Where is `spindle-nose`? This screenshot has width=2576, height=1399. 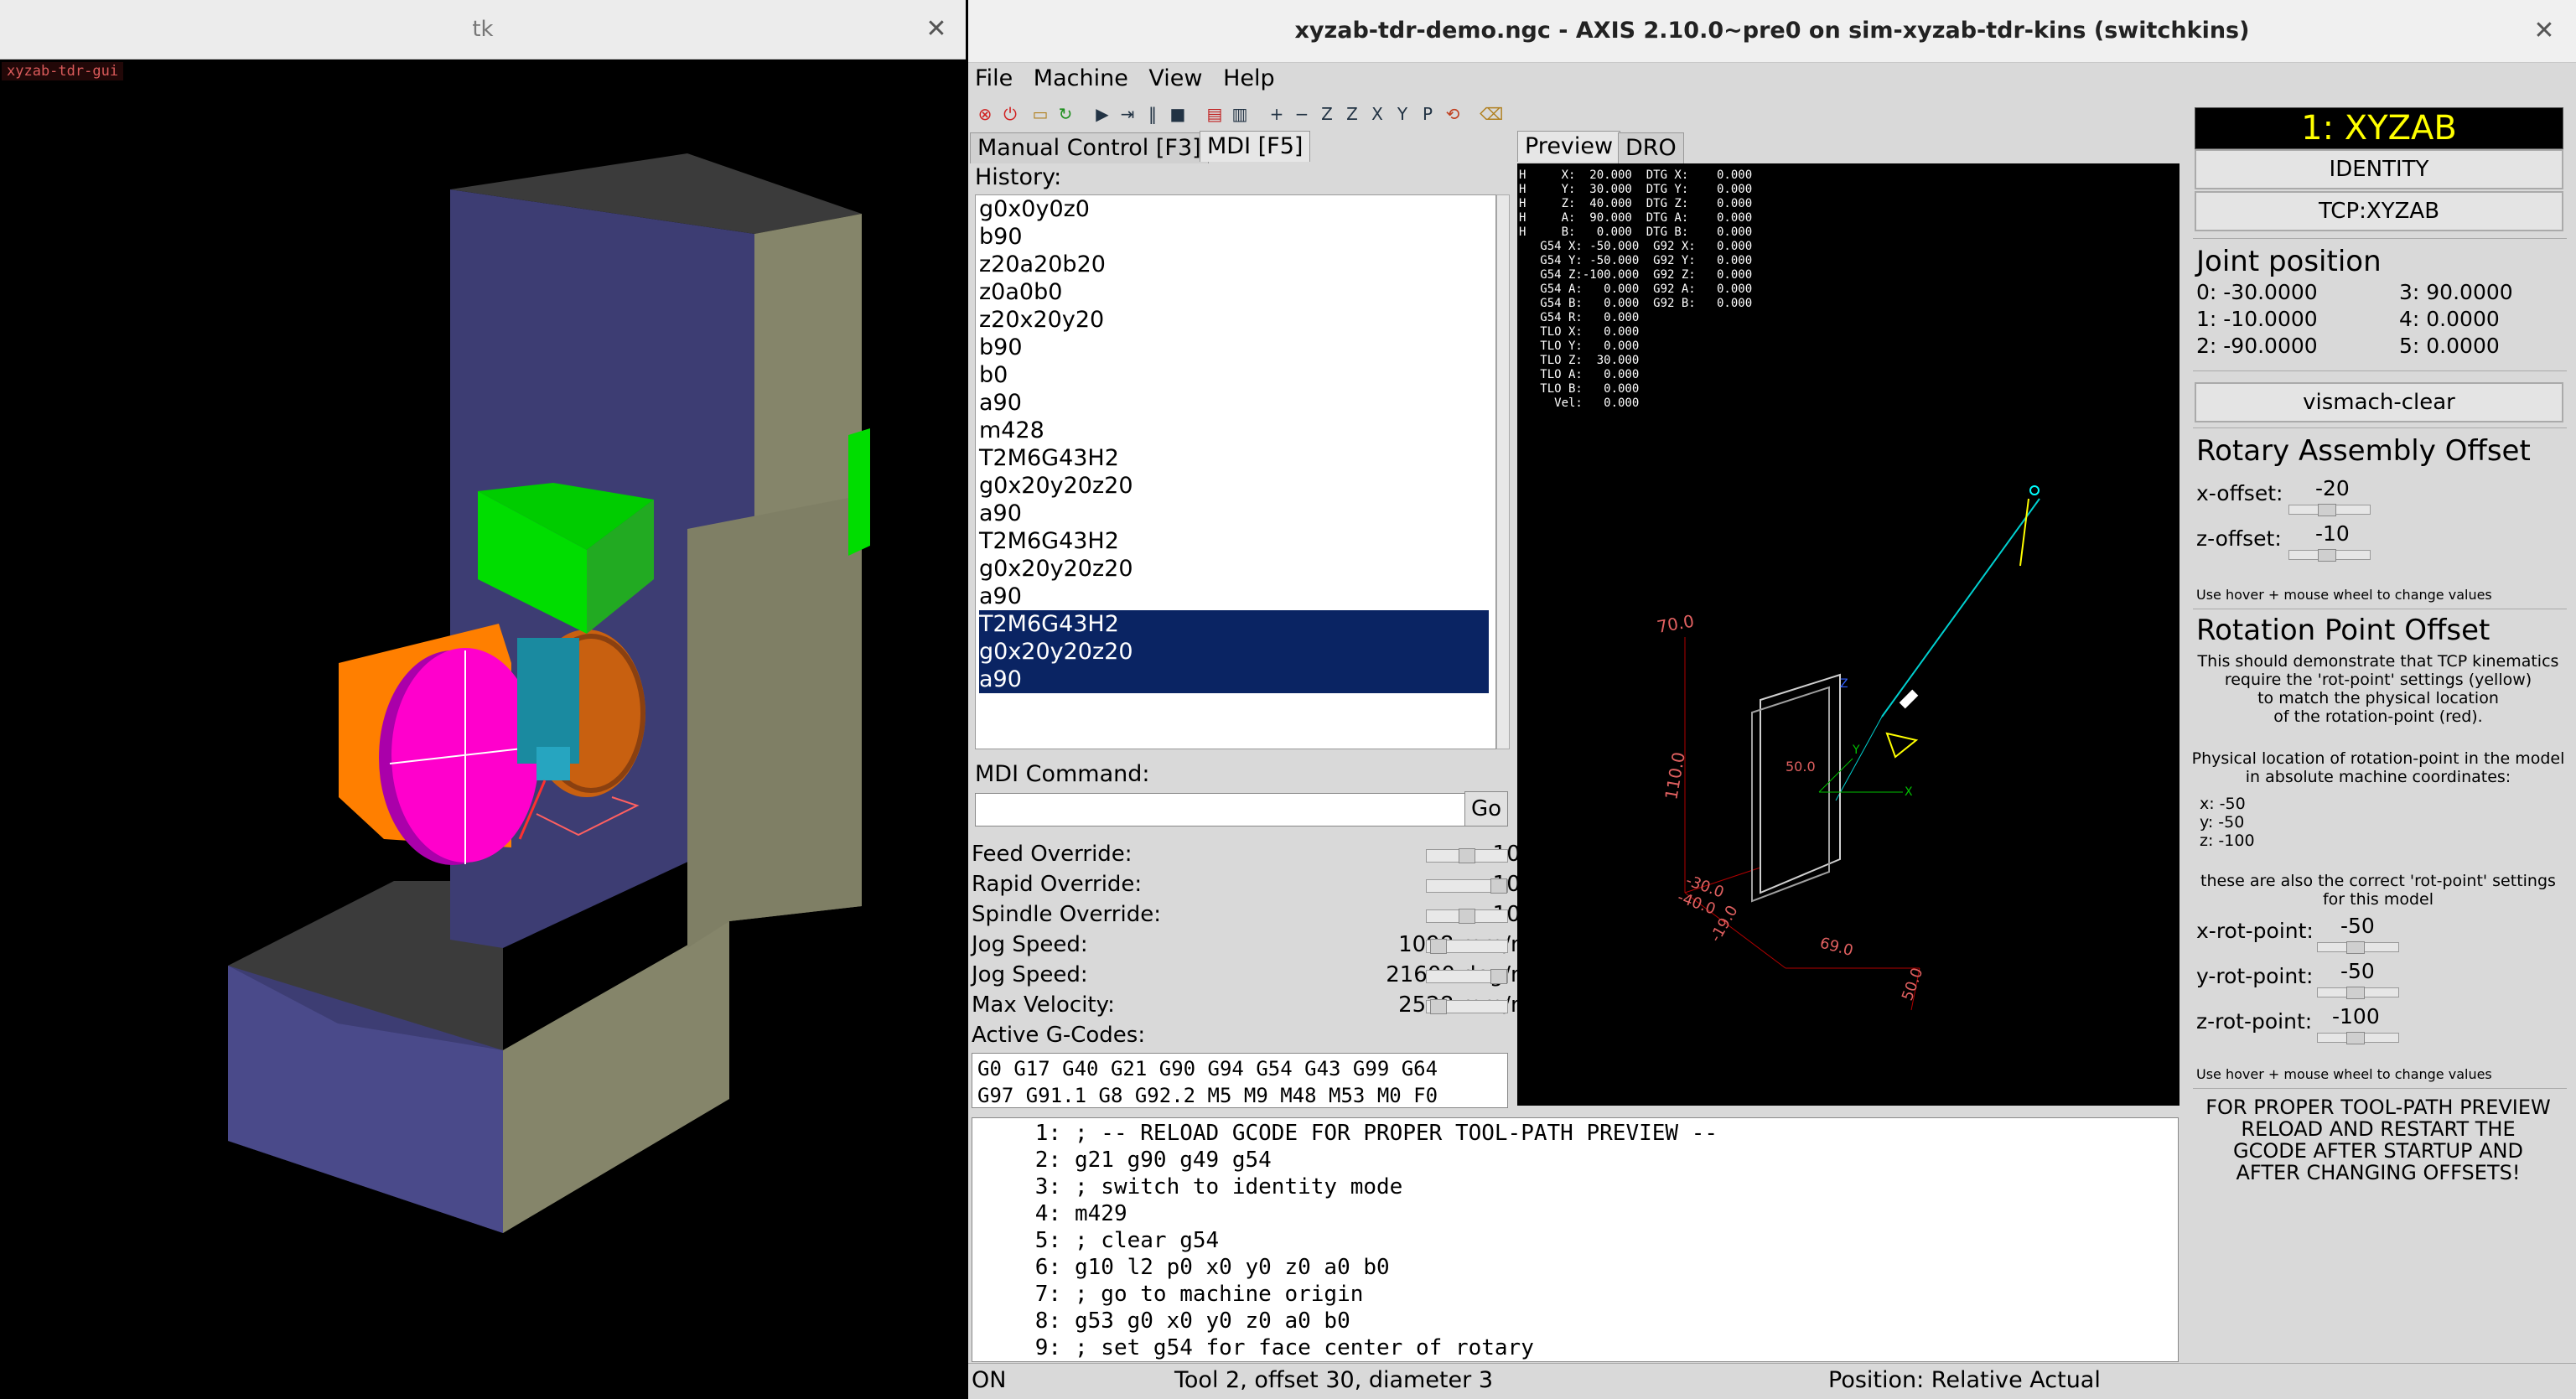
spindle-nose is located at coordinates (553, 764).